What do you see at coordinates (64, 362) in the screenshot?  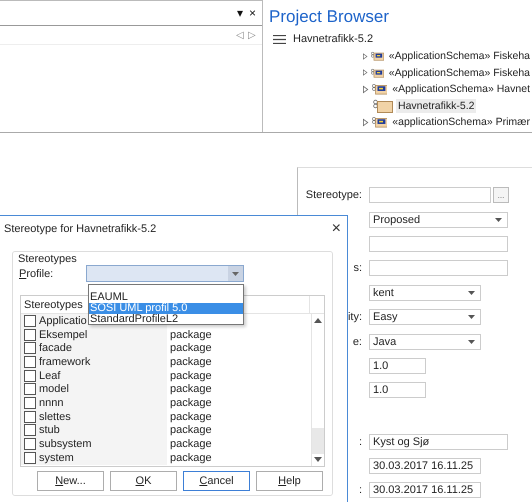 I see `stereotype-name: framework` at bounding box center [64, 362].